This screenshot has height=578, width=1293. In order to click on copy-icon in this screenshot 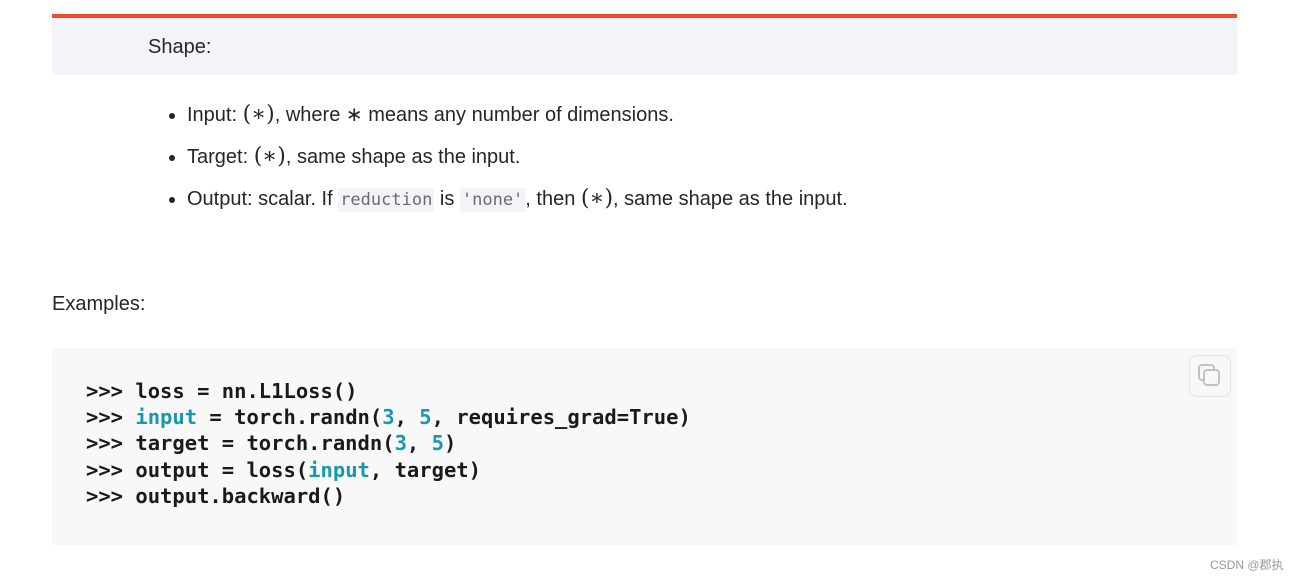, I will do `click(1209, 375)`.